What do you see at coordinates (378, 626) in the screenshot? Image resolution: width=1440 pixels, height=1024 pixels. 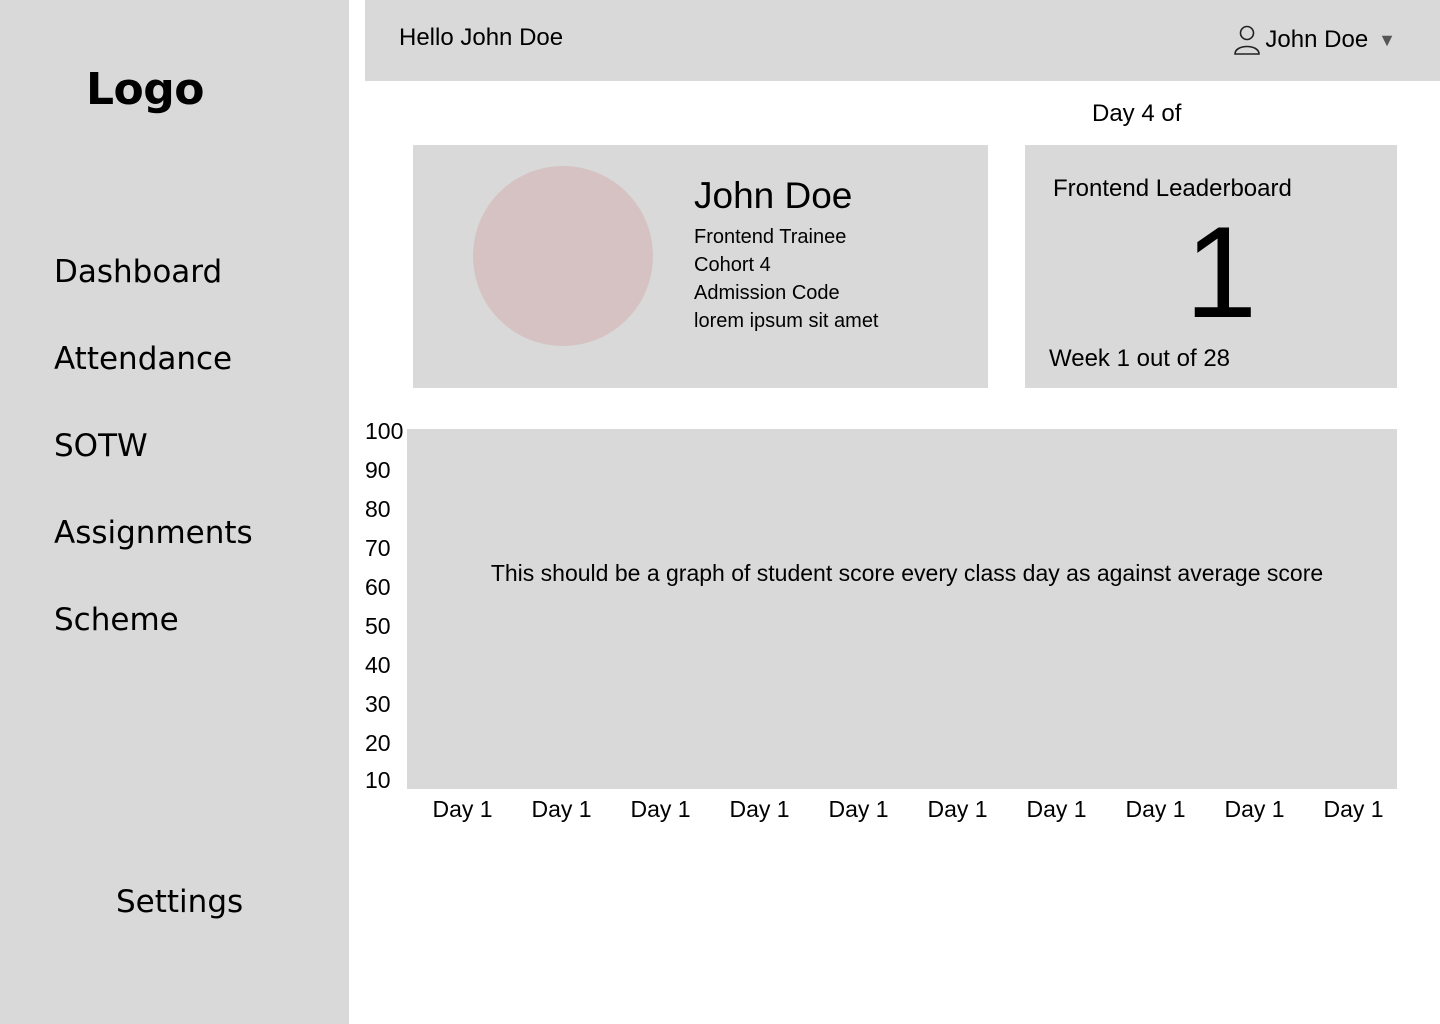 I see `y-tick-label: 50` at bounding box center [378, 626].